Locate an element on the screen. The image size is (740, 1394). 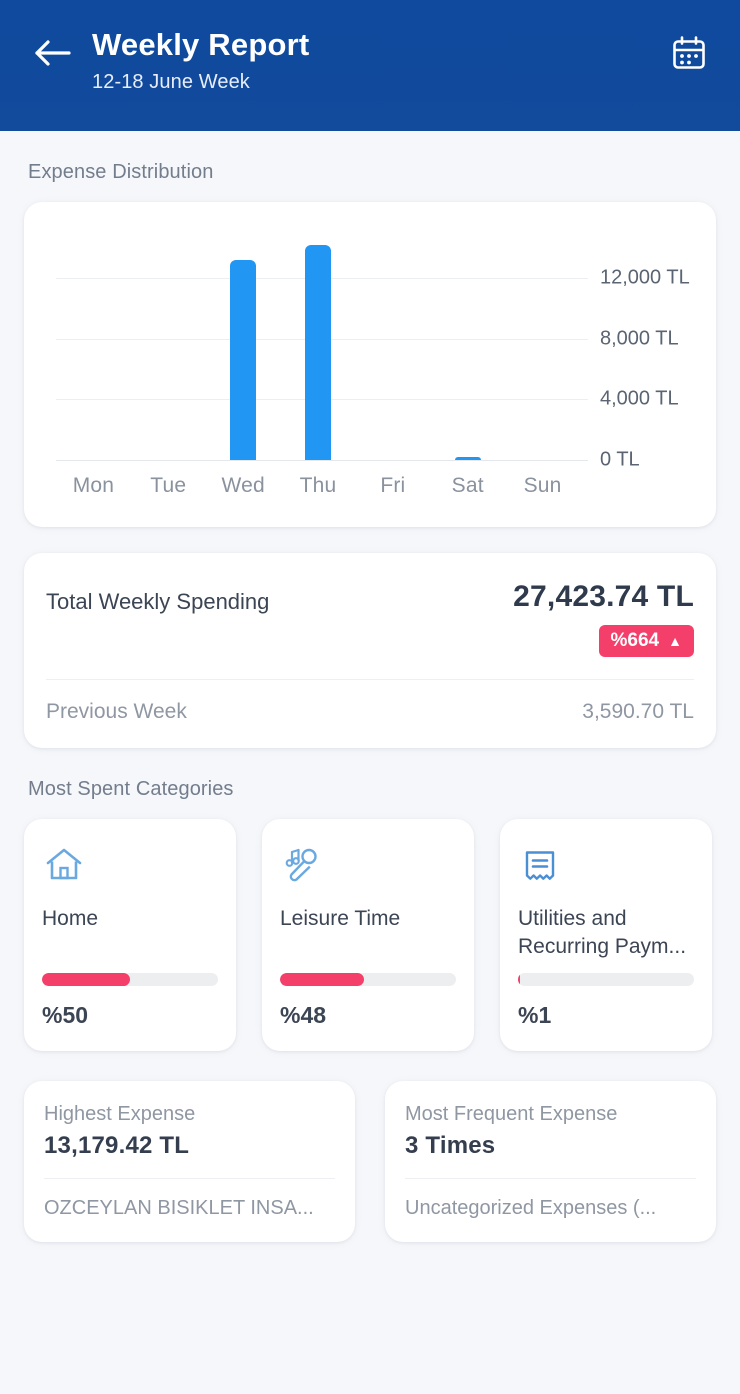
category-card: Leisure Time %48 is located at coordinates (368, 935).